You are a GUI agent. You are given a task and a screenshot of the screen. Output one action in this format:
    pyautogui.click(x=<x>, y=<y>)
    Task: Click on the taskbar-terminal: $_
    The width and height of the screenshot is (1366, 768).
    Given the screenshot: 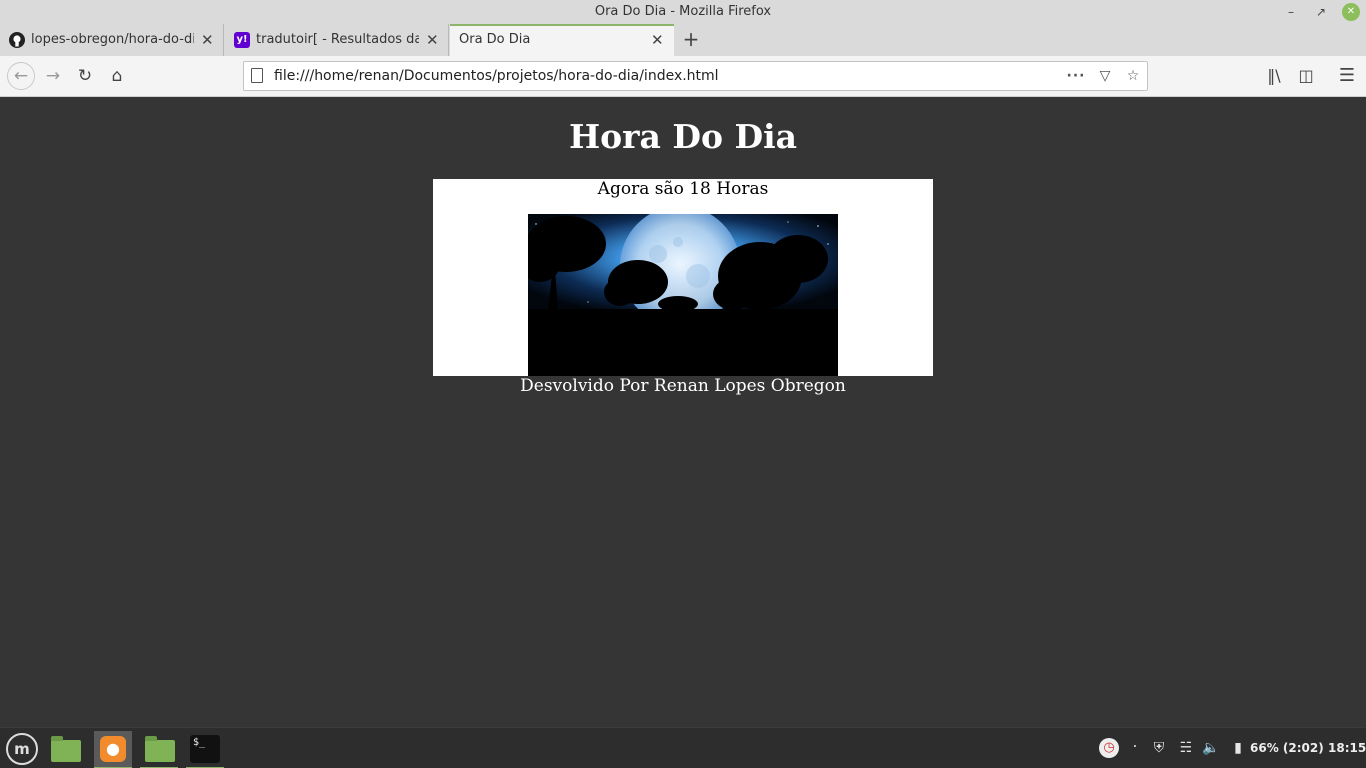 What is the action you would take?
    pyautogui.click(x=205, y=749)
    